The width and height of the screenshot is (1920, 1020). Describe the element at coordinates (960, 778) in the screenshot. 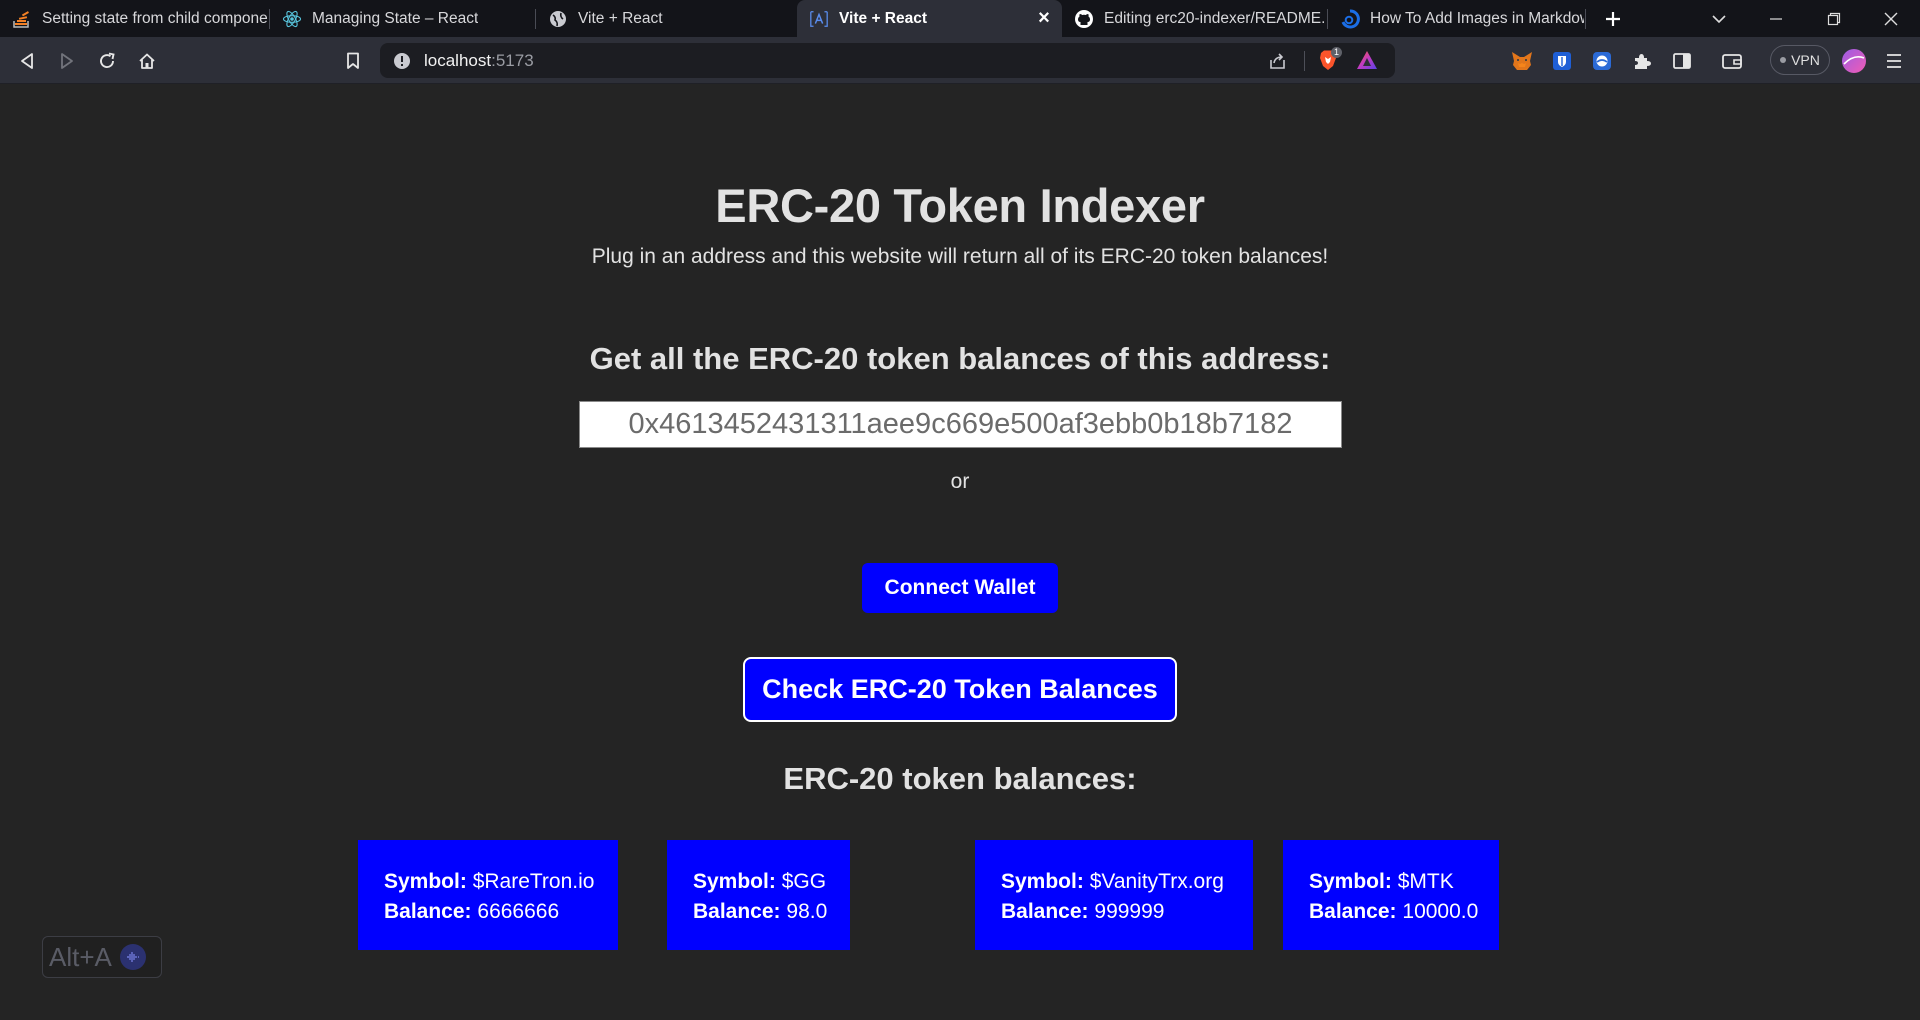

I see `balances-heading: ERC-20 token balances:` at that location.